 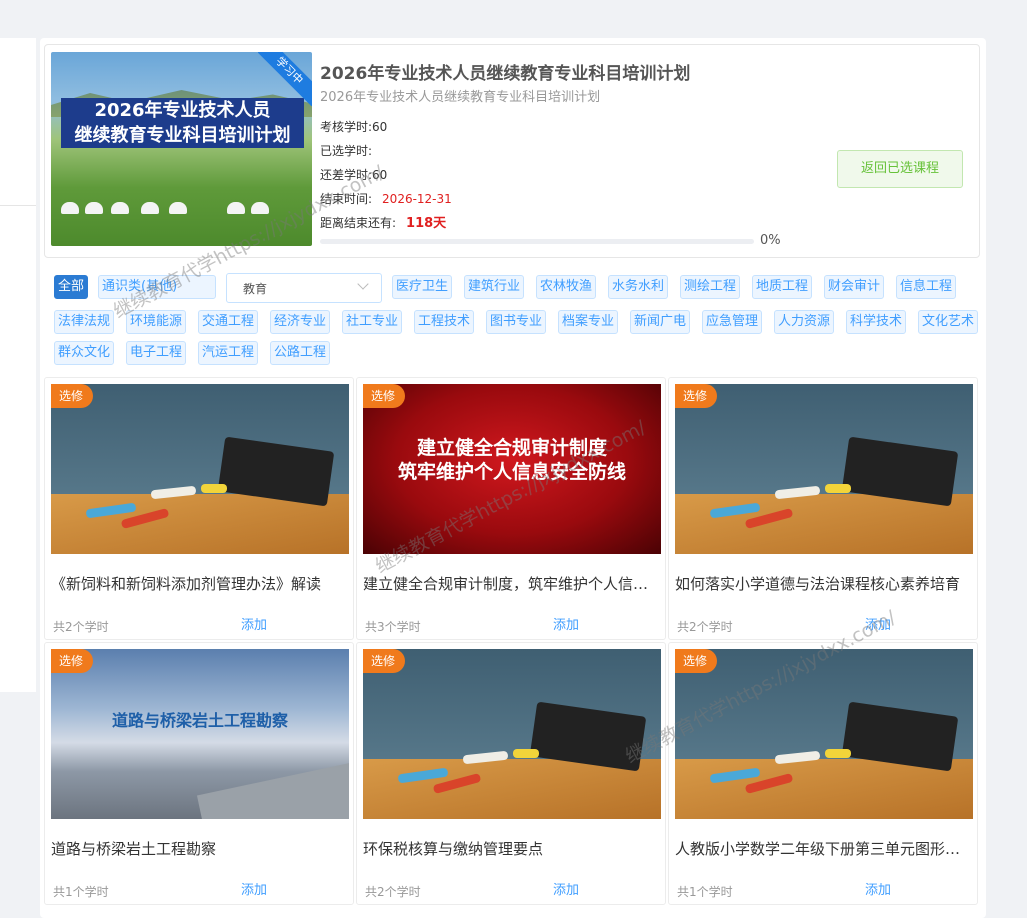 What do you see at coordinates (228, 322) in the screenshot?
I see `filter-tag: 交通工程` at bounding box center [228, 322].